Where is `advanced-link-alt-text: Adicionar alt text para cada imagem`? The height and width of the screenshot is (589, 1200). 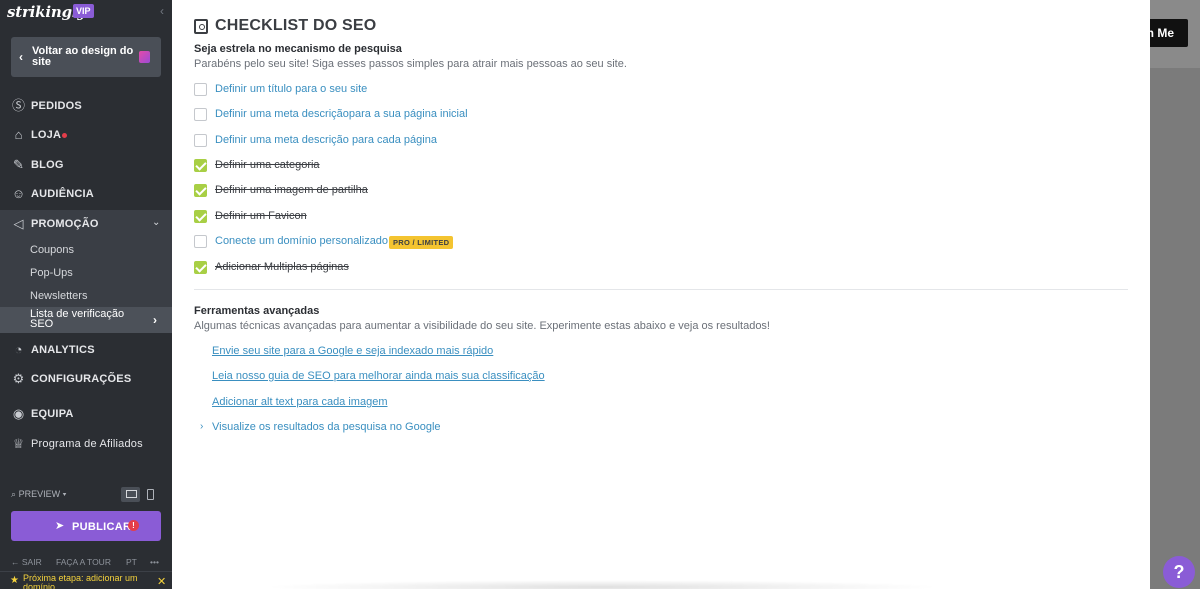
advanced-link-alt-text: Adicionar alt text para cada imagem is located at coordinates (299, 402).